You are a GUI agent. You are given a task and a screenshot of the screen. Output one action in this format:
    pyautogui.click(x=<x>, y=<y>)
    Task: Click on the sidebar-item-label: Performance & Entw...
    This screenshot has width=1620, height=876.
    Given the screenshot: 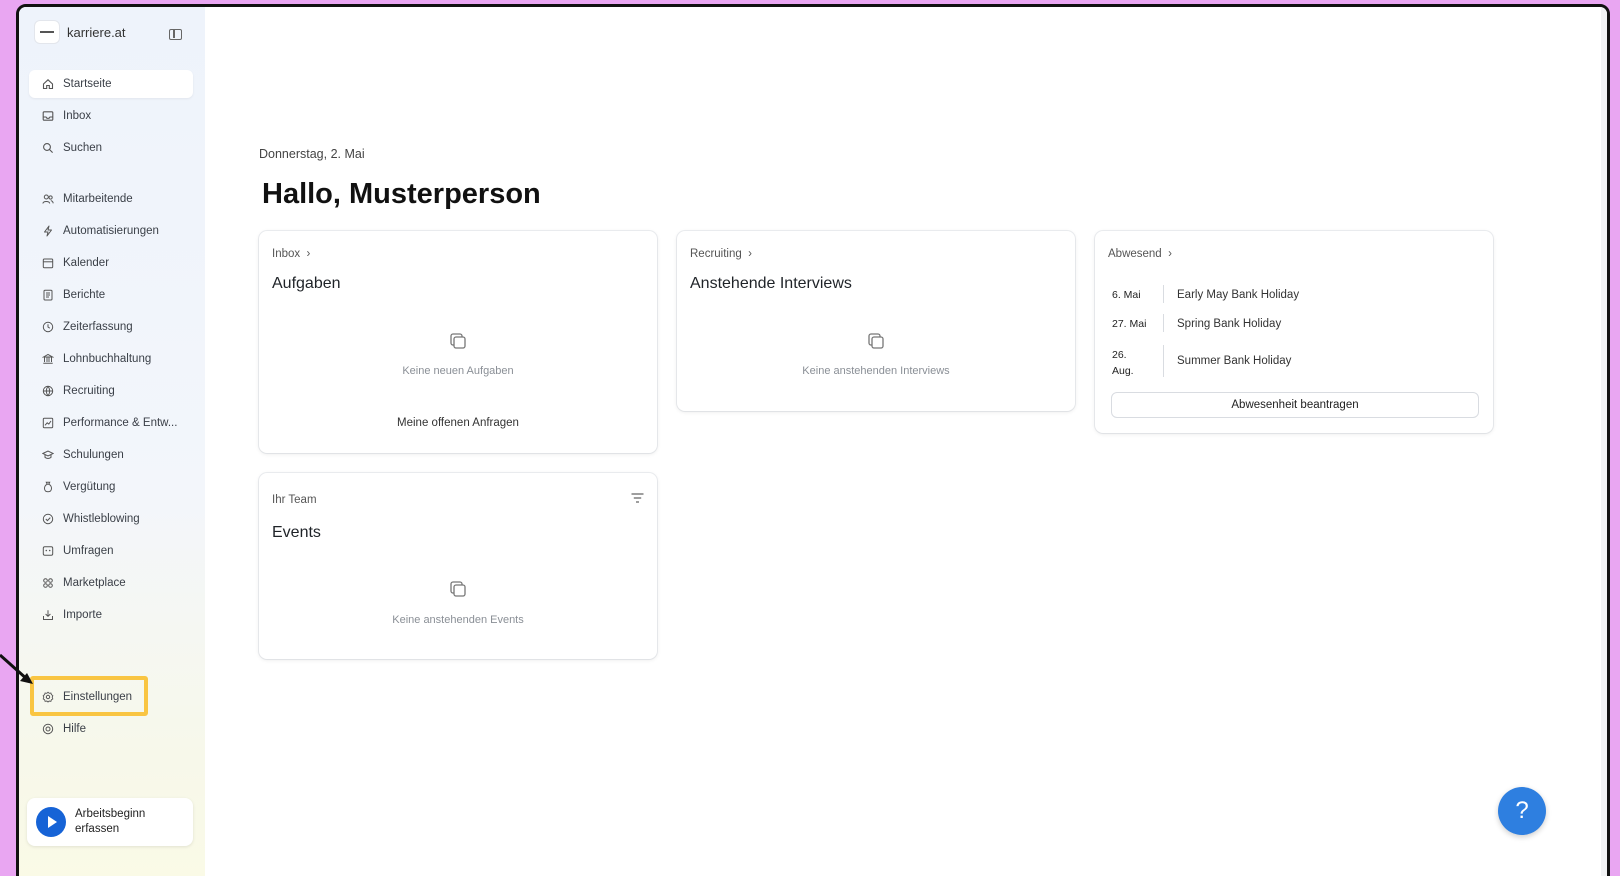 What is the action you would take?
    pyautogui.click(x=120, y=423)
    